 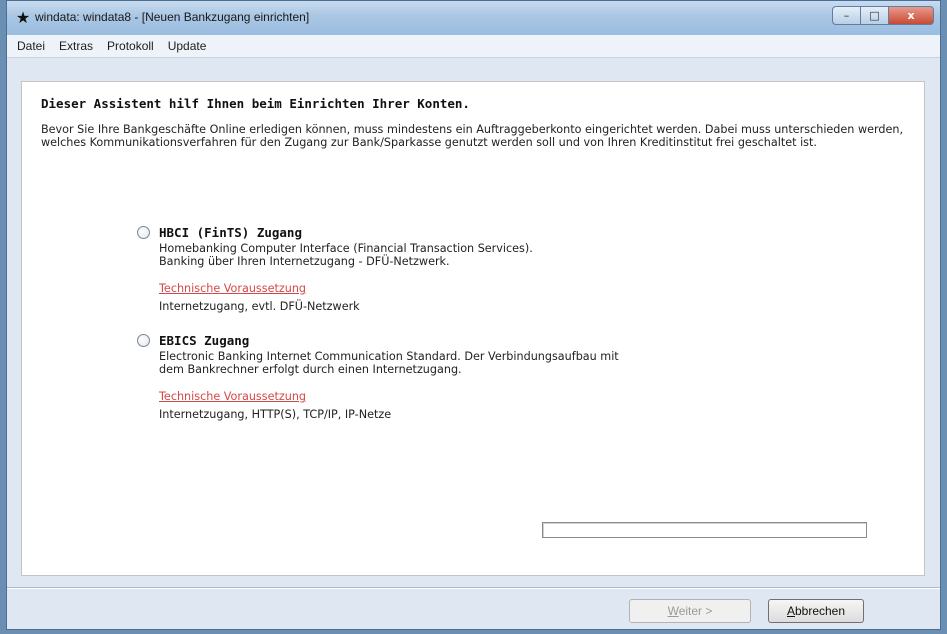 I want to click on cancel-button: Abbrechen, so click(x=816, y=611).